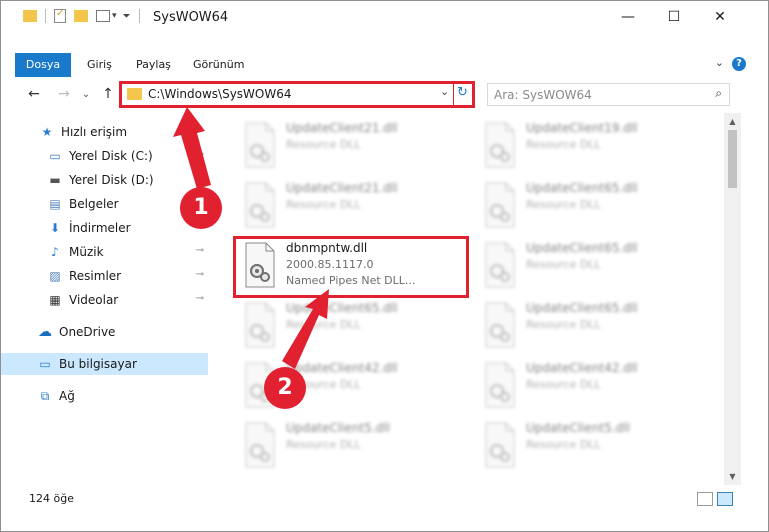  I want to click on forward-button: →, so click(64, 94).